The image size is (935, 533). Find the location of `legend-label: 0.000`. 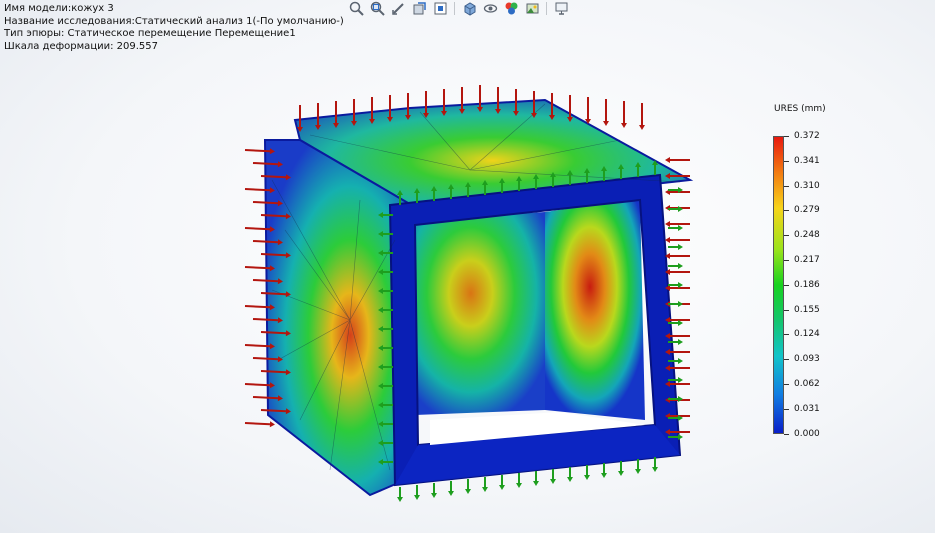

legend-label: 0.000 is located at coordinates (807, 434).